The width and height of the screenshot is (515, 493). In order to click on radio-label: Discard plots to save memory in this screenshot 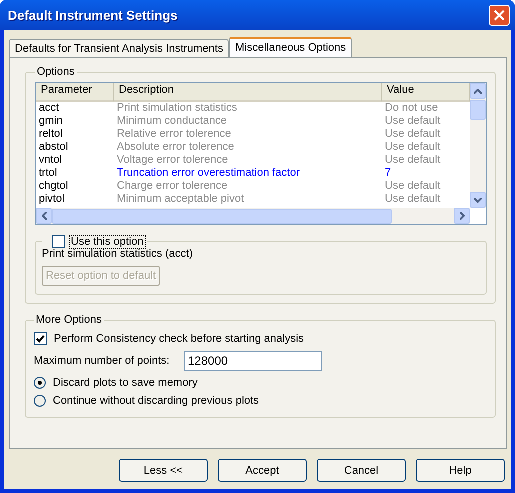, I will do `click(125, 383)`.